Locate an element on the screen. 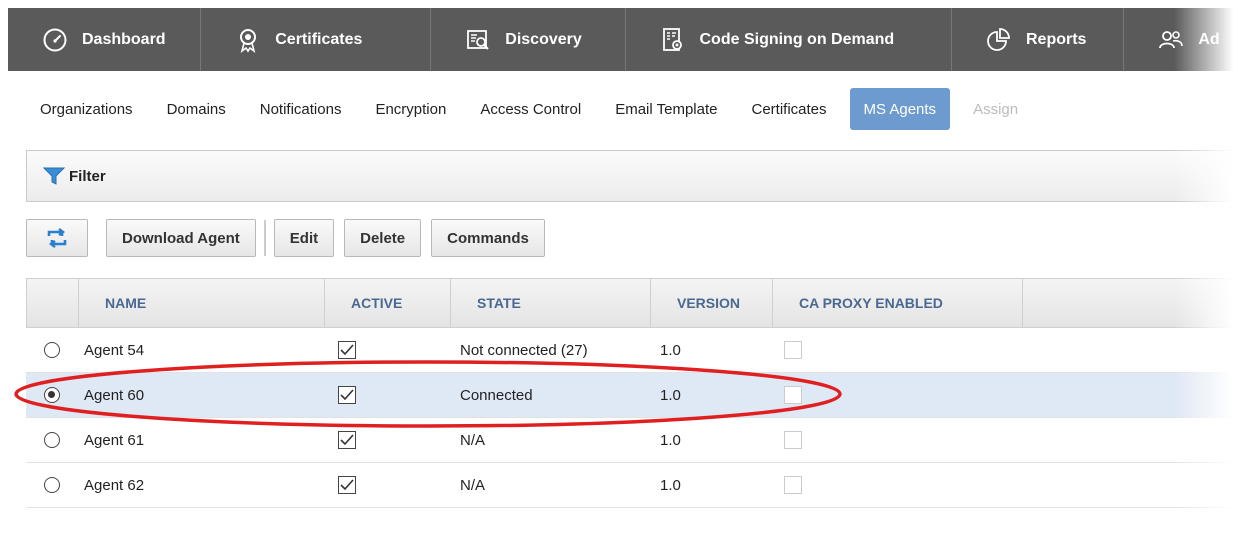 The image size is (1244, 540). table-row-selected: Agent 60 Connected 1.0 is located at coordinates (635, 395).